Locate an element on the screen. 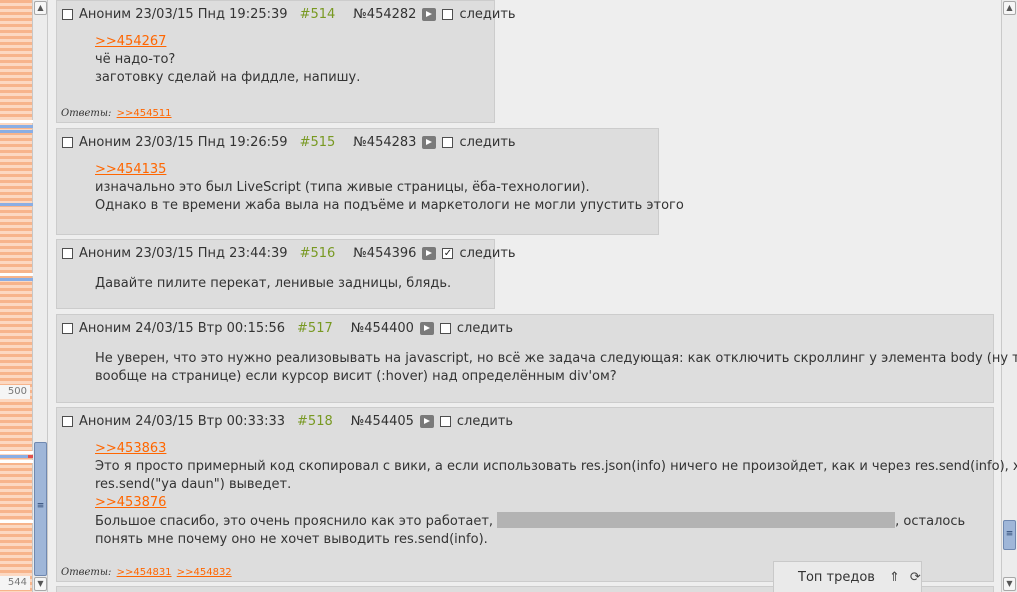  post-id: №454283 is located at coordinates (384, 142).